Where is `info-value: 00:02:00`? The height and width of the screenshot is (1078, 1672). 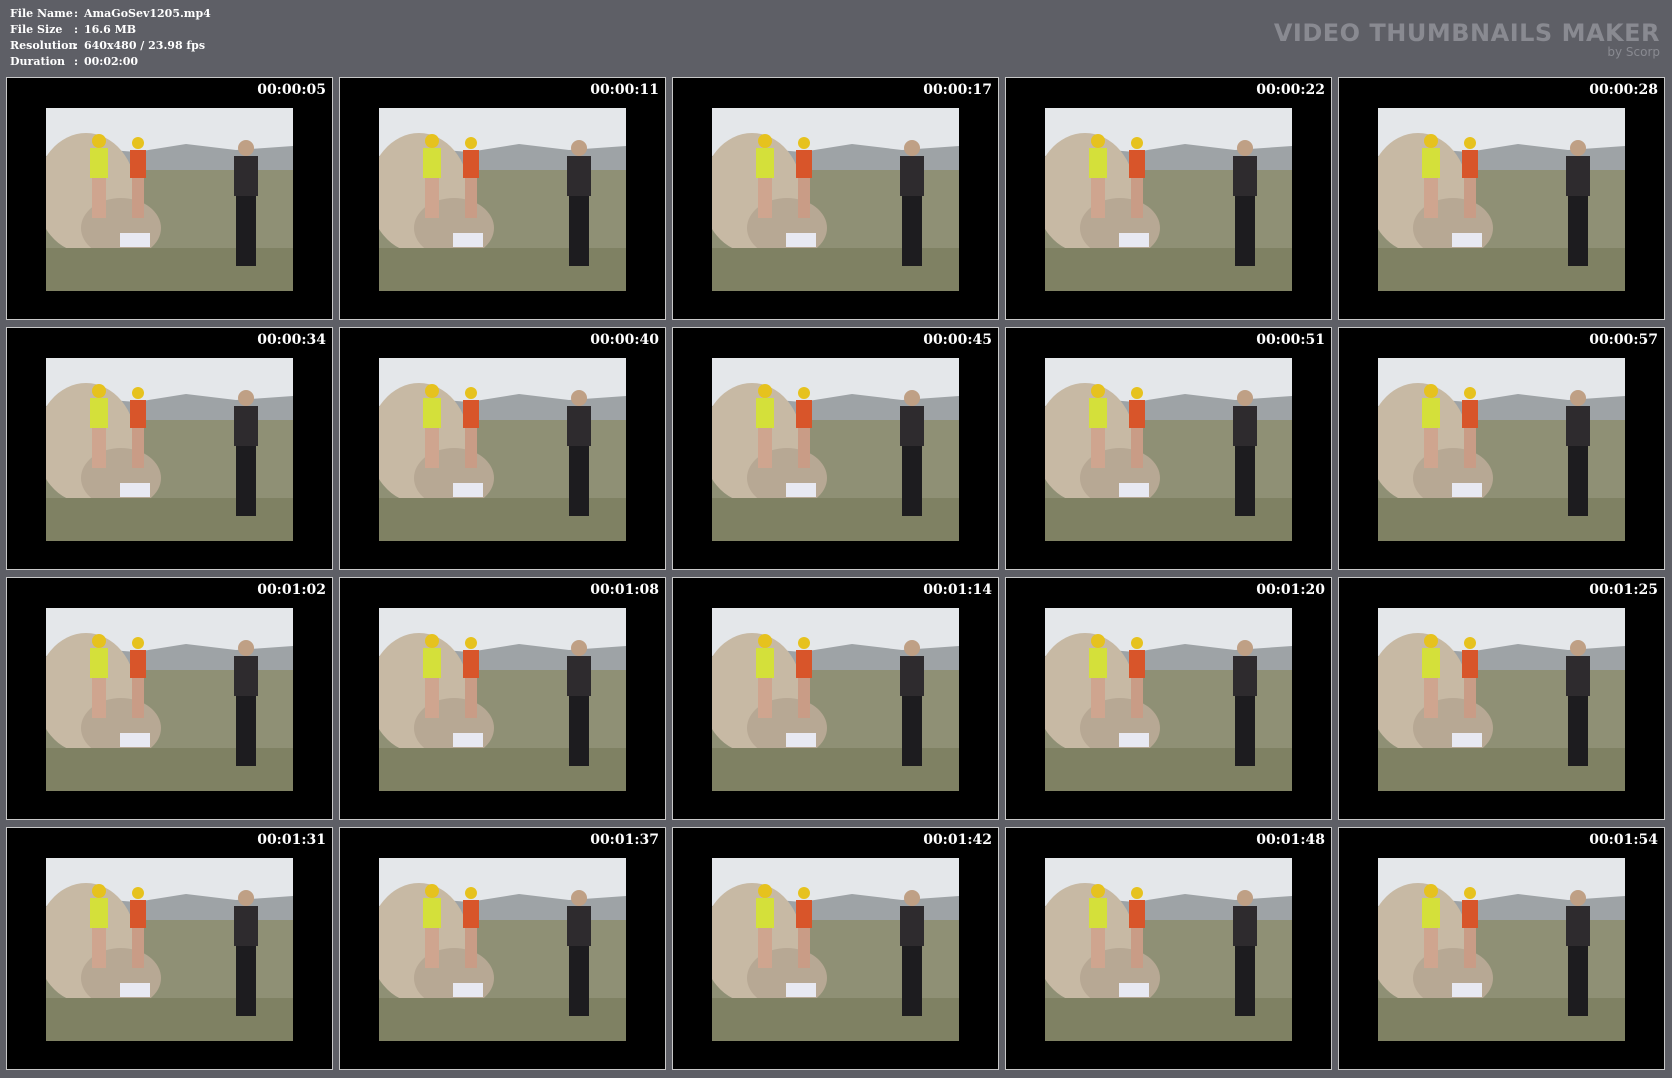 info-value: 00:02:00 is located at coordinates (111, 61).